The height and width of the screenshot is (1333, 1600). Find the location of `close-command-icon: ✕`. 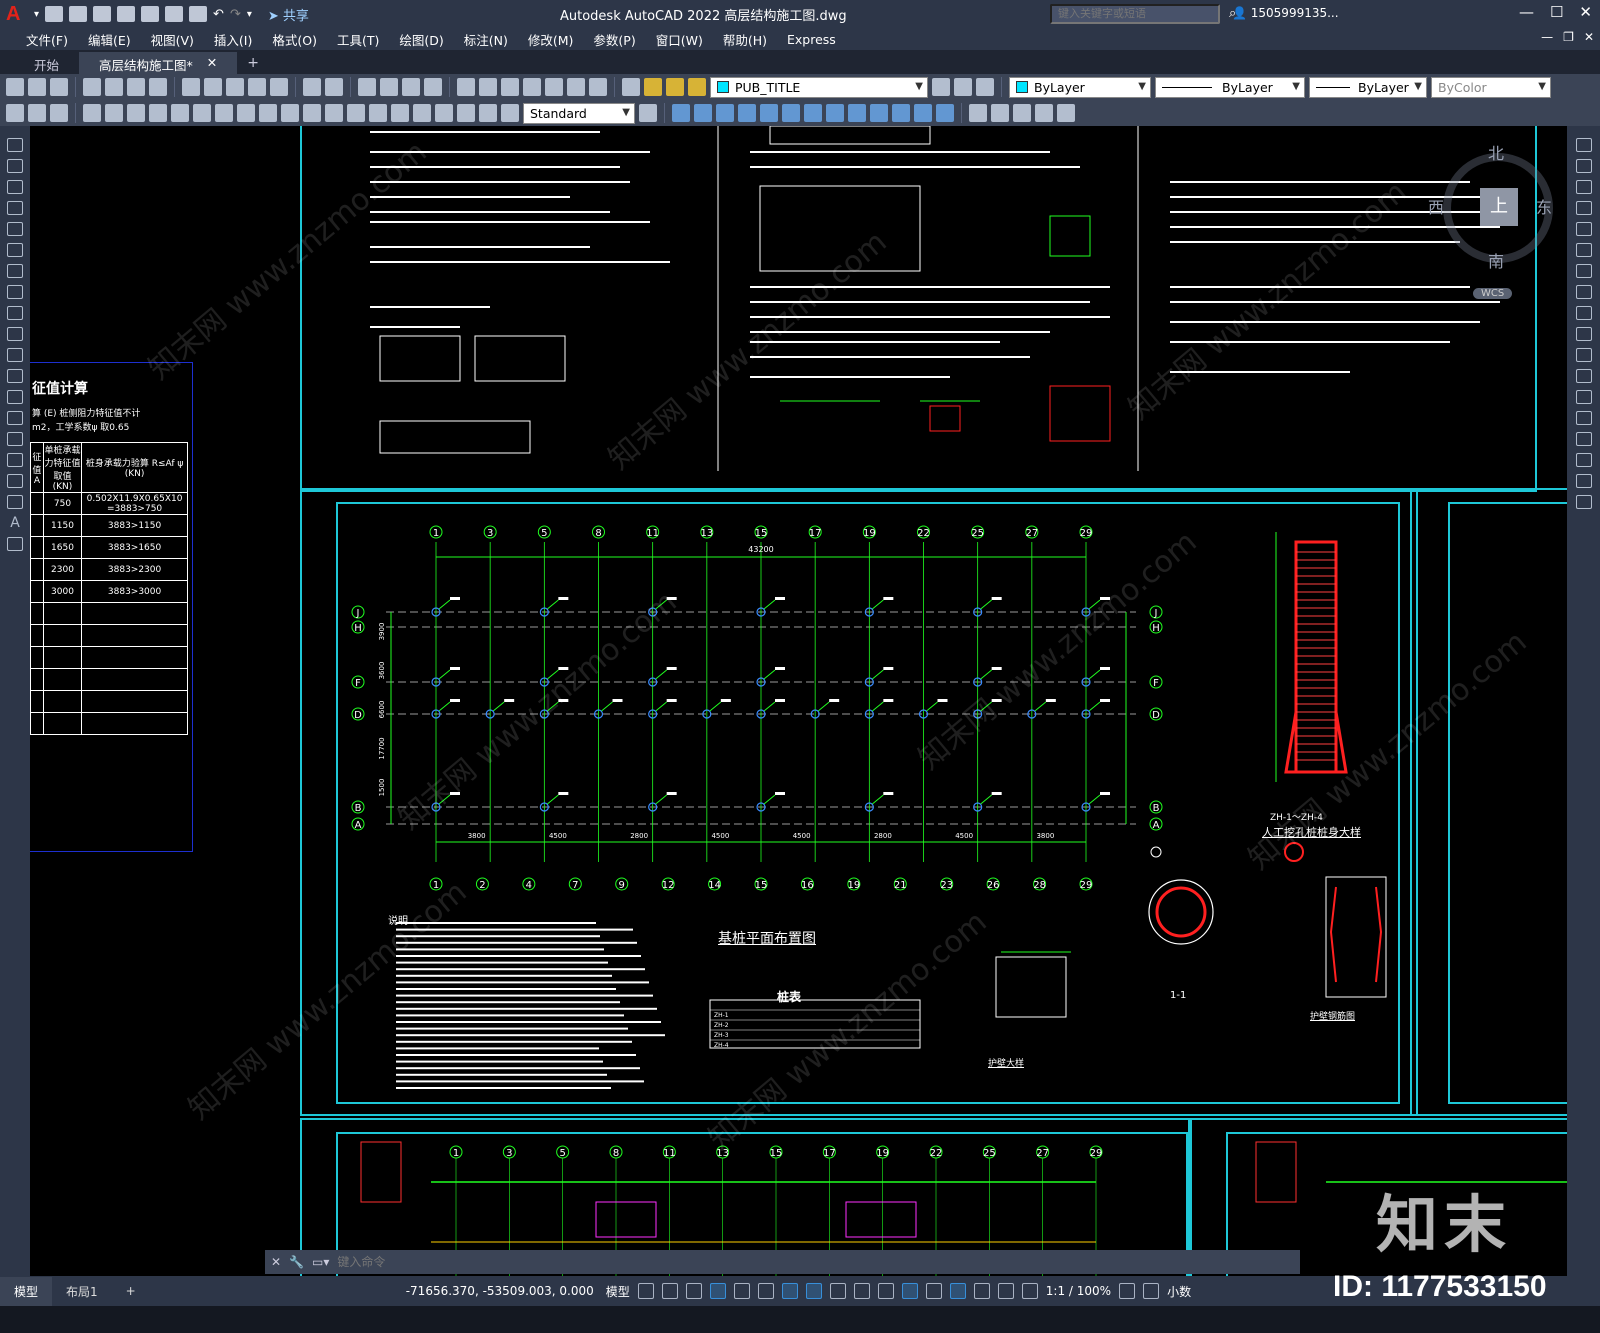

close-command-icon: ✕ is located at coordinates (276, 1262).